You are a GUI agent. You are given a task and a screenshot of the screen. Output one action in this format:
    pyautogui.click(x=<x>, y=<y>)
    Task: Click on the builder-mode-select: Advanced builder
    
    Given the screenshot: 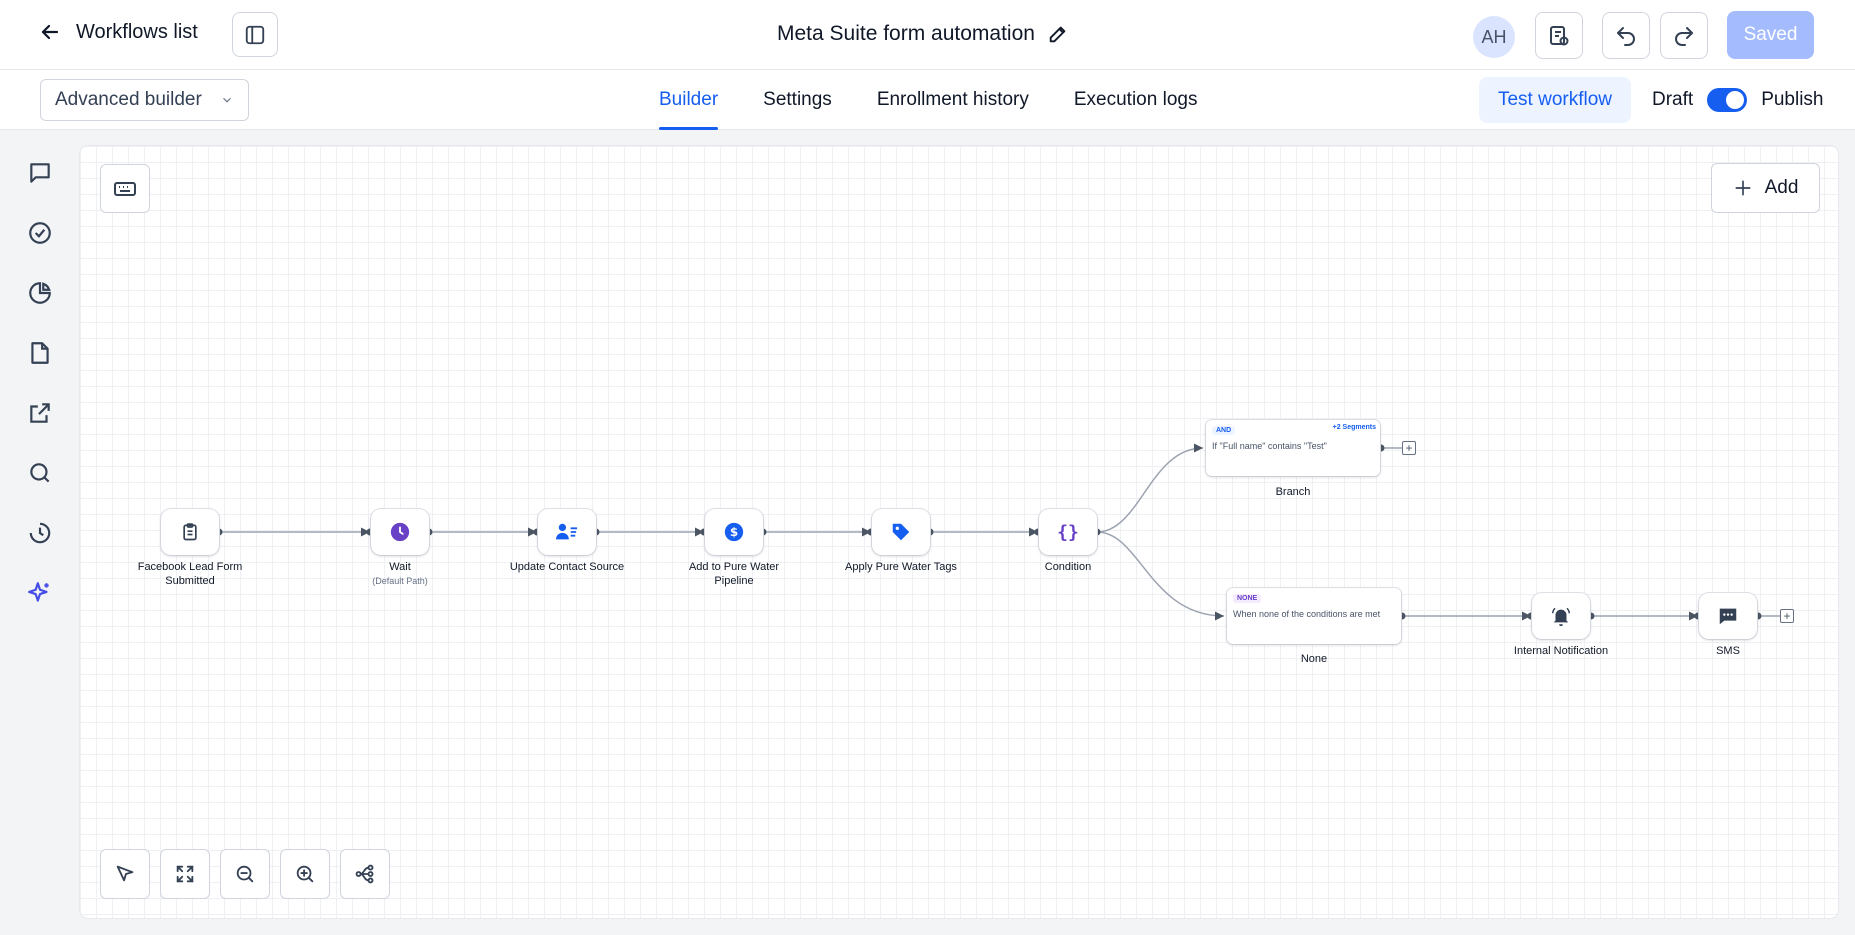 What is the action you would take?
    pyautogui.click(x=144, y=100)
    